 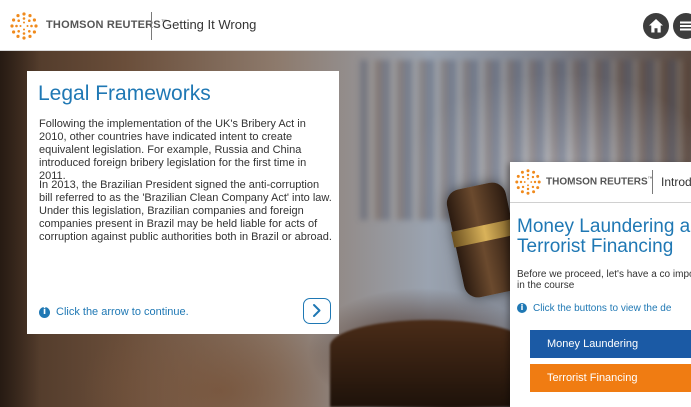 I want to click on next-arrow-button, so click(x=317, y=311).